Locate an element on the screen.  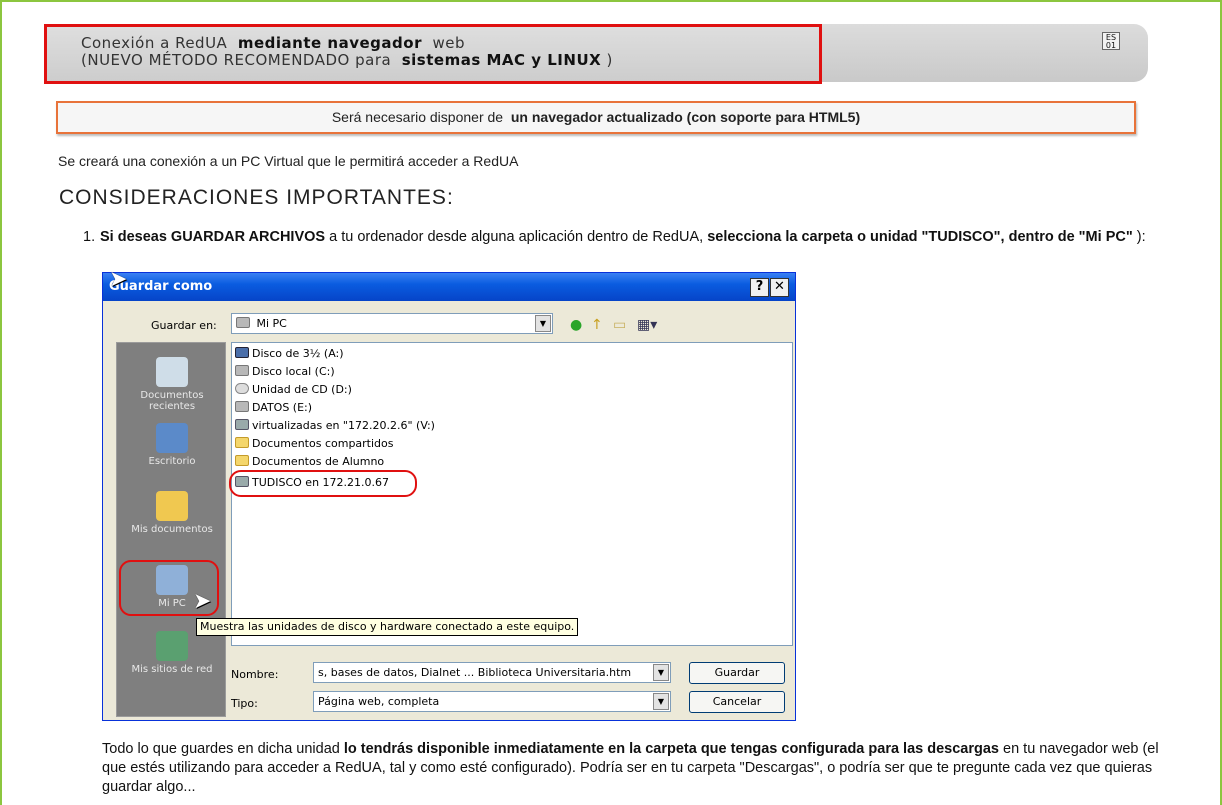
list-item: Unidad de CD (D:) is located at coordinates (293, 390).